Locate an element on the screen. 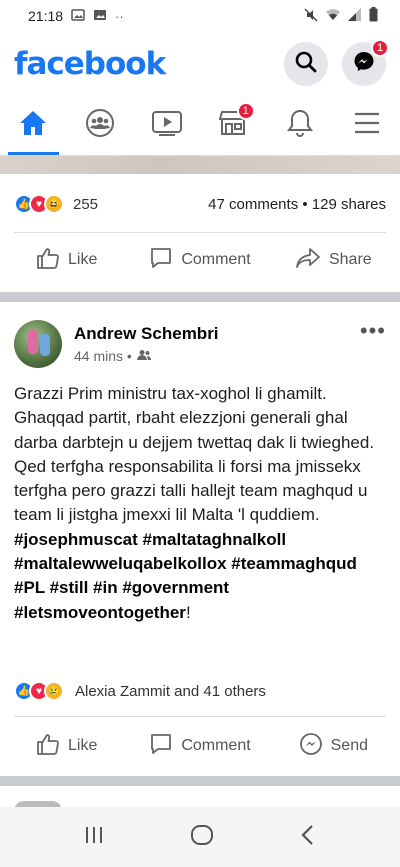 The image size is (400, 867). search-button is located at coordinates (306, 64).